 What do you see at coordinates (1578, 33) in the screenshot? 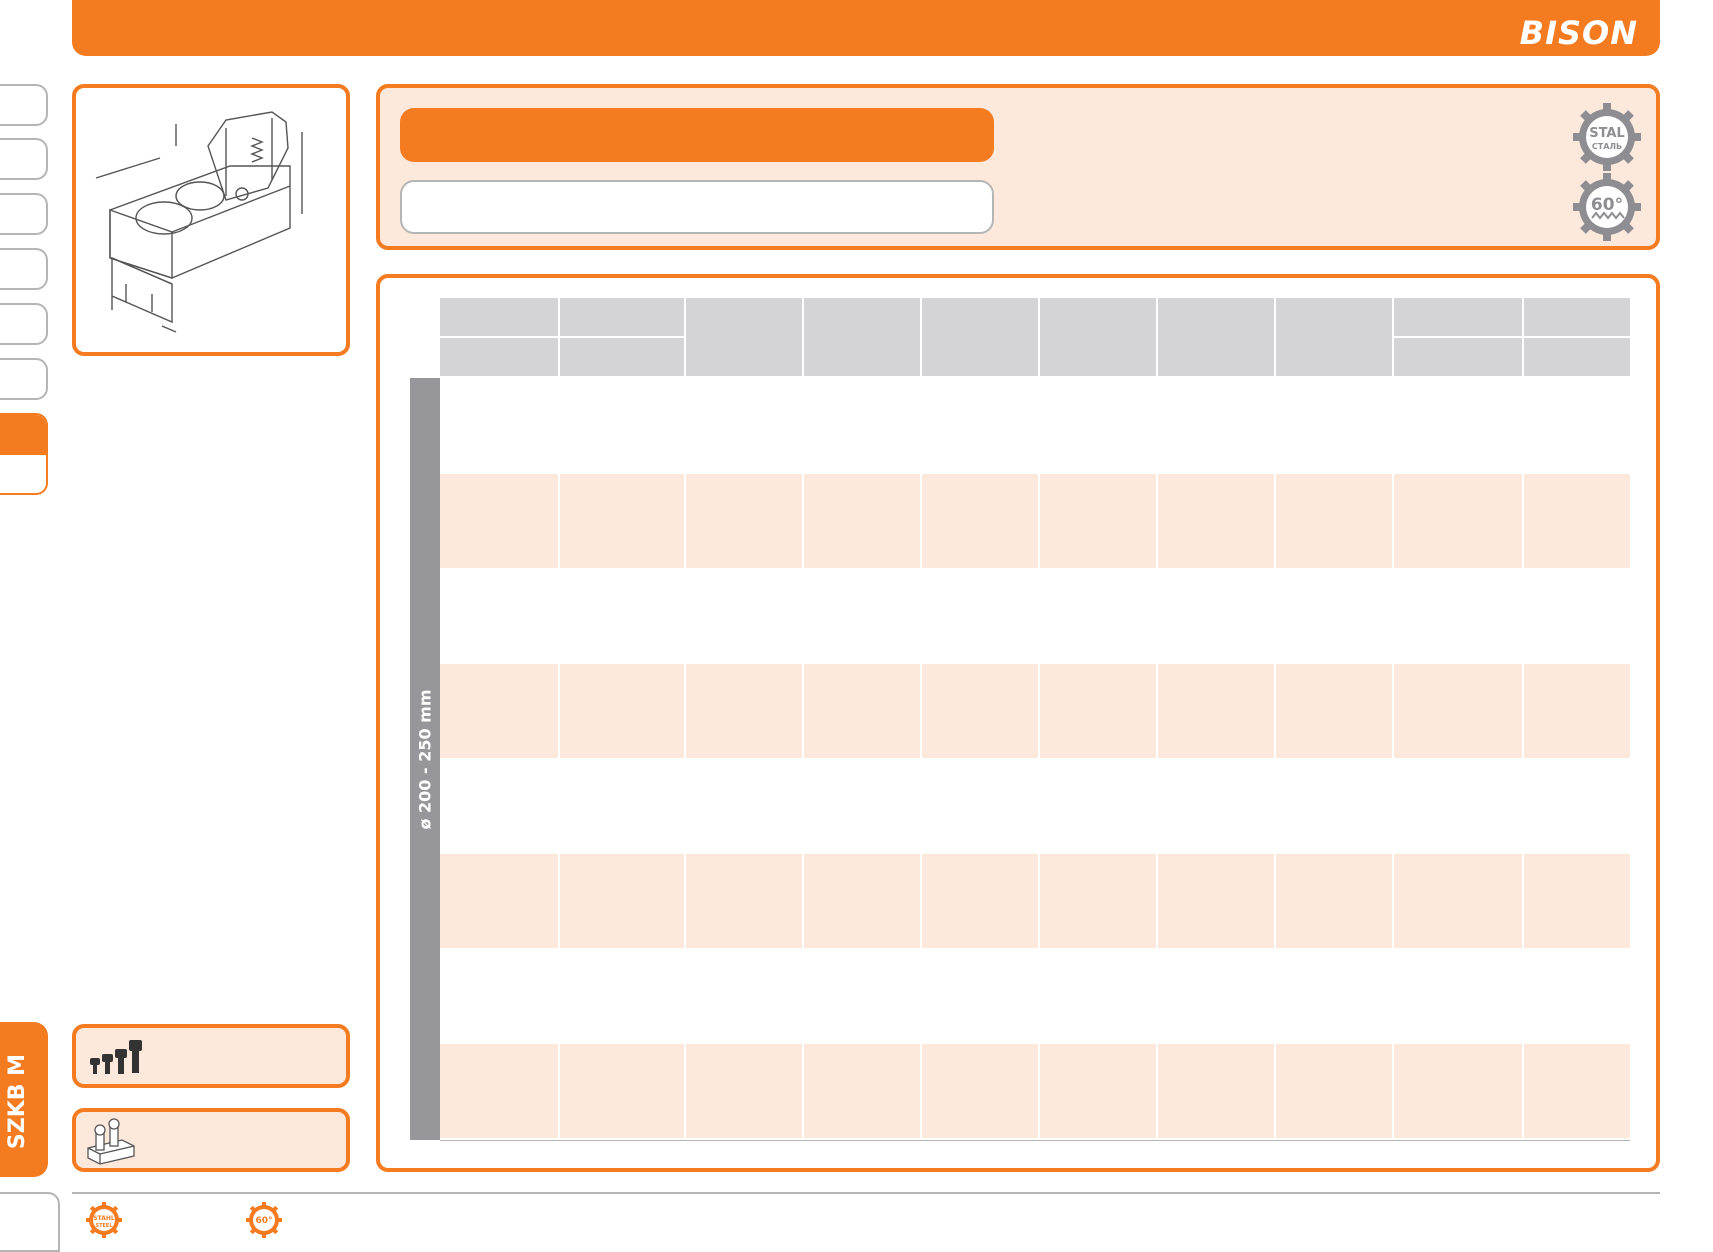
I see `bison-logo: BISON` at bounding box center [1578, 33].